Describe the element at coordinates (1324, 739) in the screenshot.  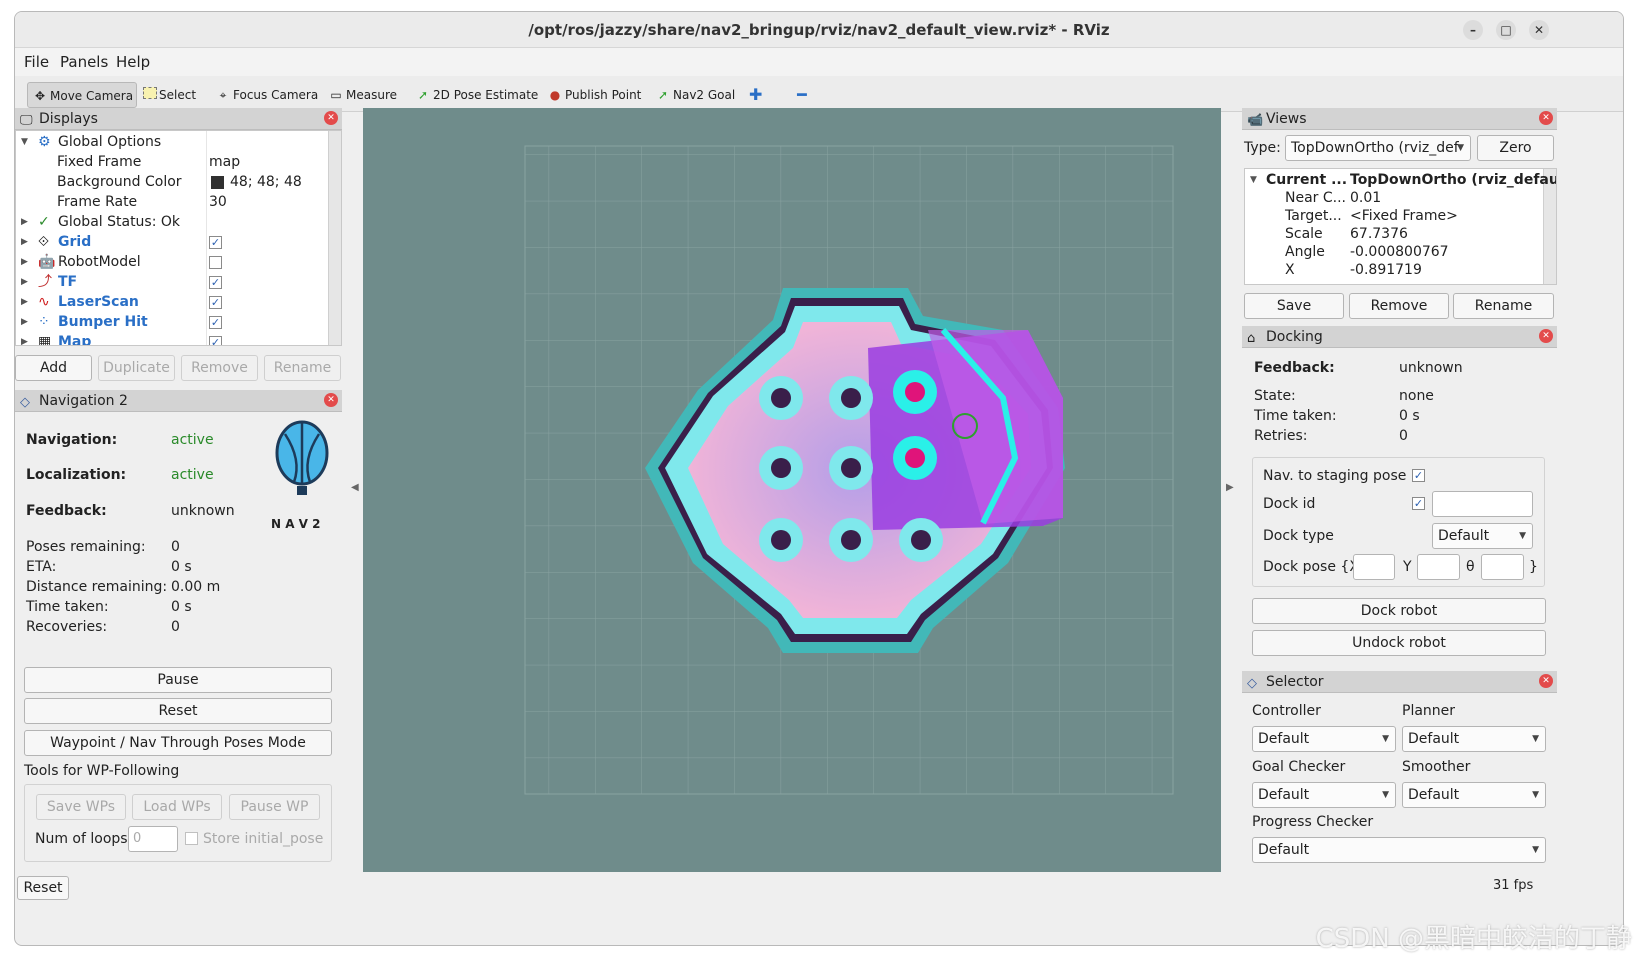
I see `controller-combo: Default ▼` at that location.